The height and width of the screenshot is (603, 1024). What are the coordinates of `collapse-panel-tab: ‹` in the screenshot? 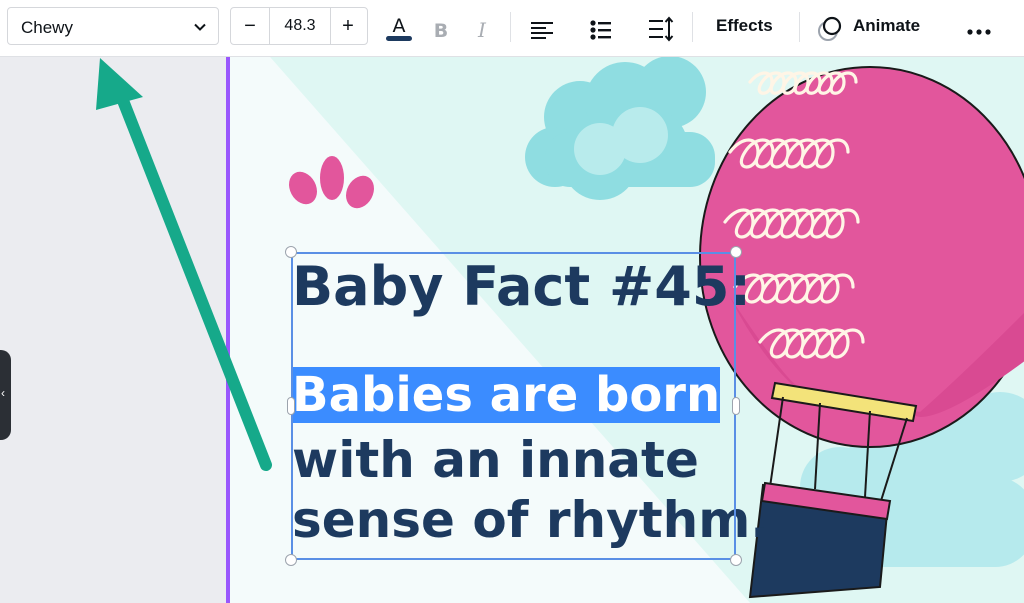 It's located at (5, 395).